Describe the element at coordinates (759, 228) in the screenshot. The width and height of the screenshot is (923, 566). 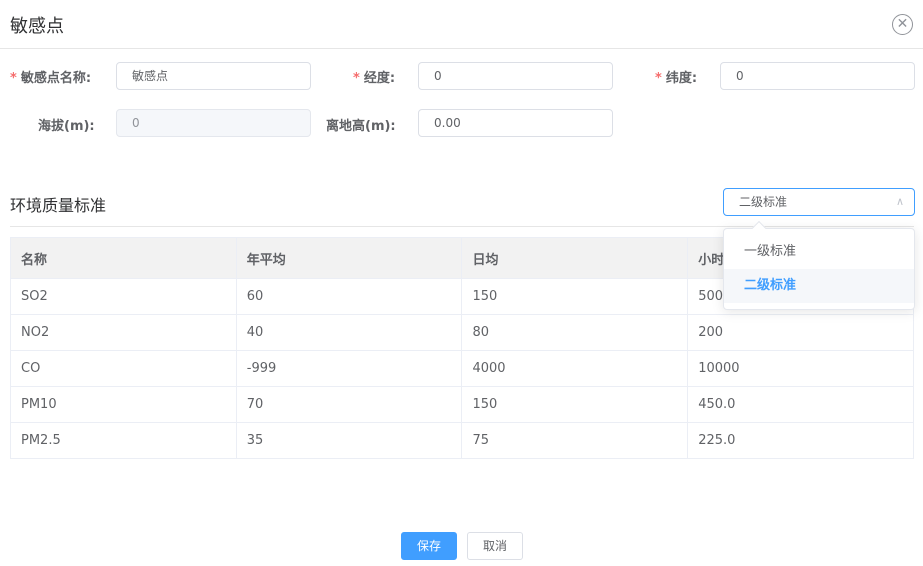
I see `dropdown-caret` at that location.